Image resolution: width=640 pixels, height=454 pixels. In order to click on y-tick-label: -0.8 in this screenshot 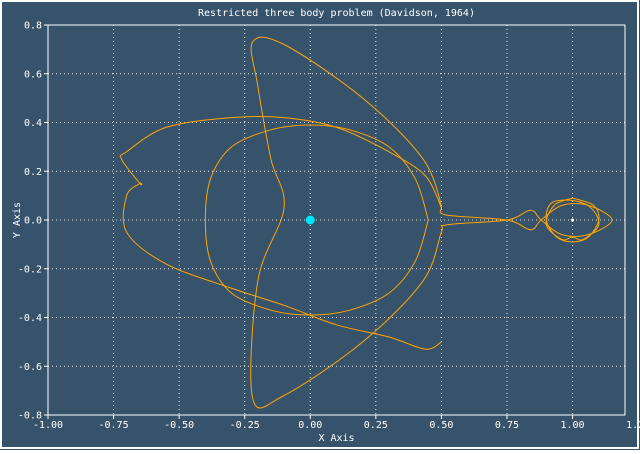, I will do `click(30, 416)`.